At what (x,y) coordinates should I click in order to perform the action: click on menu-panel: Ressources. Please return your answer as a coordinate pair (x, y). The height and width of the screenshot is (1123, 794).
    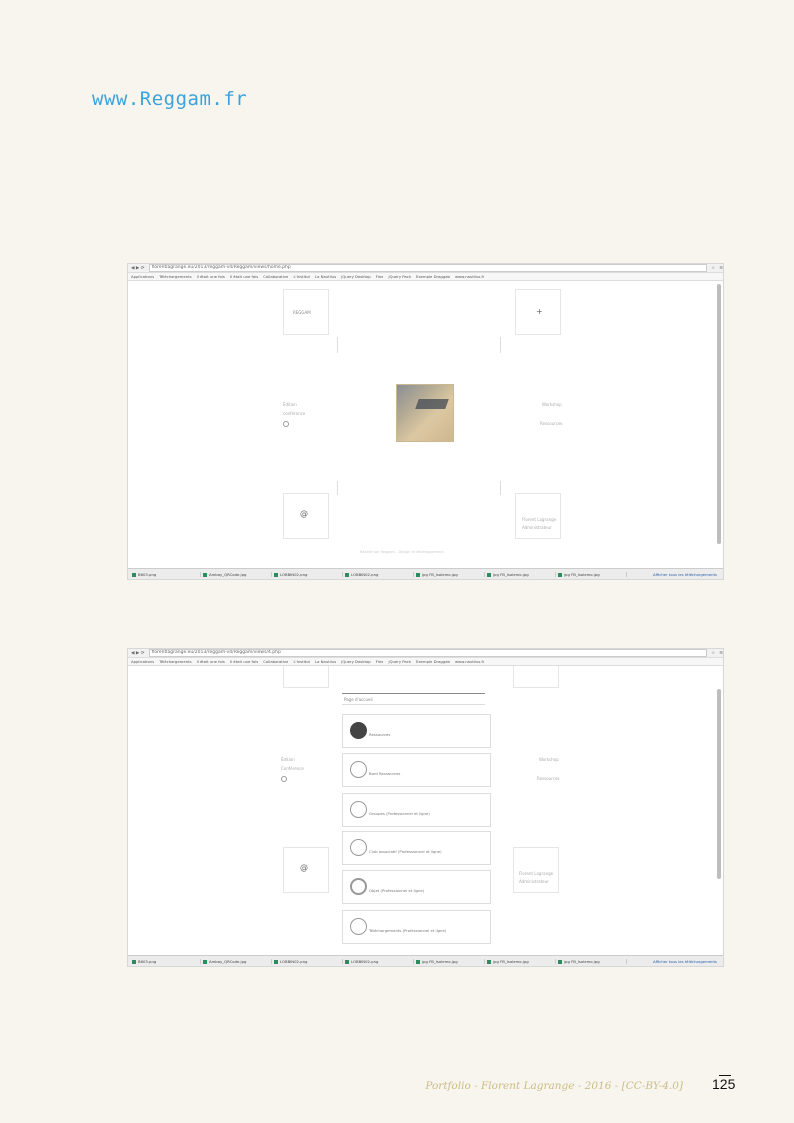
    Looking at the image, I should click on (416, 731).